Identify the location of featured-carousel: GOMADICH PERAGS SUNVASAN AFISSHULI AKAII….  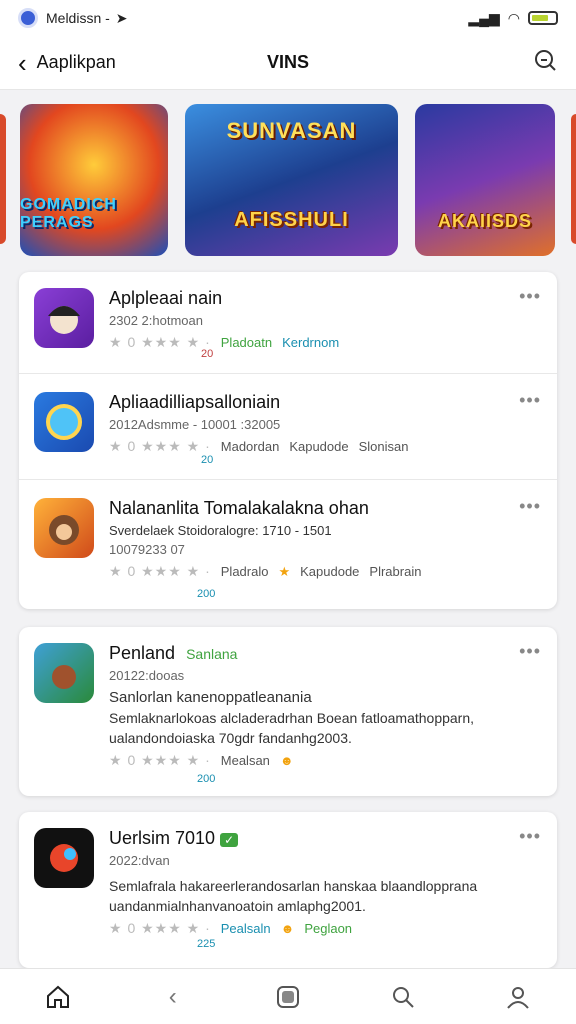
(288, 180).